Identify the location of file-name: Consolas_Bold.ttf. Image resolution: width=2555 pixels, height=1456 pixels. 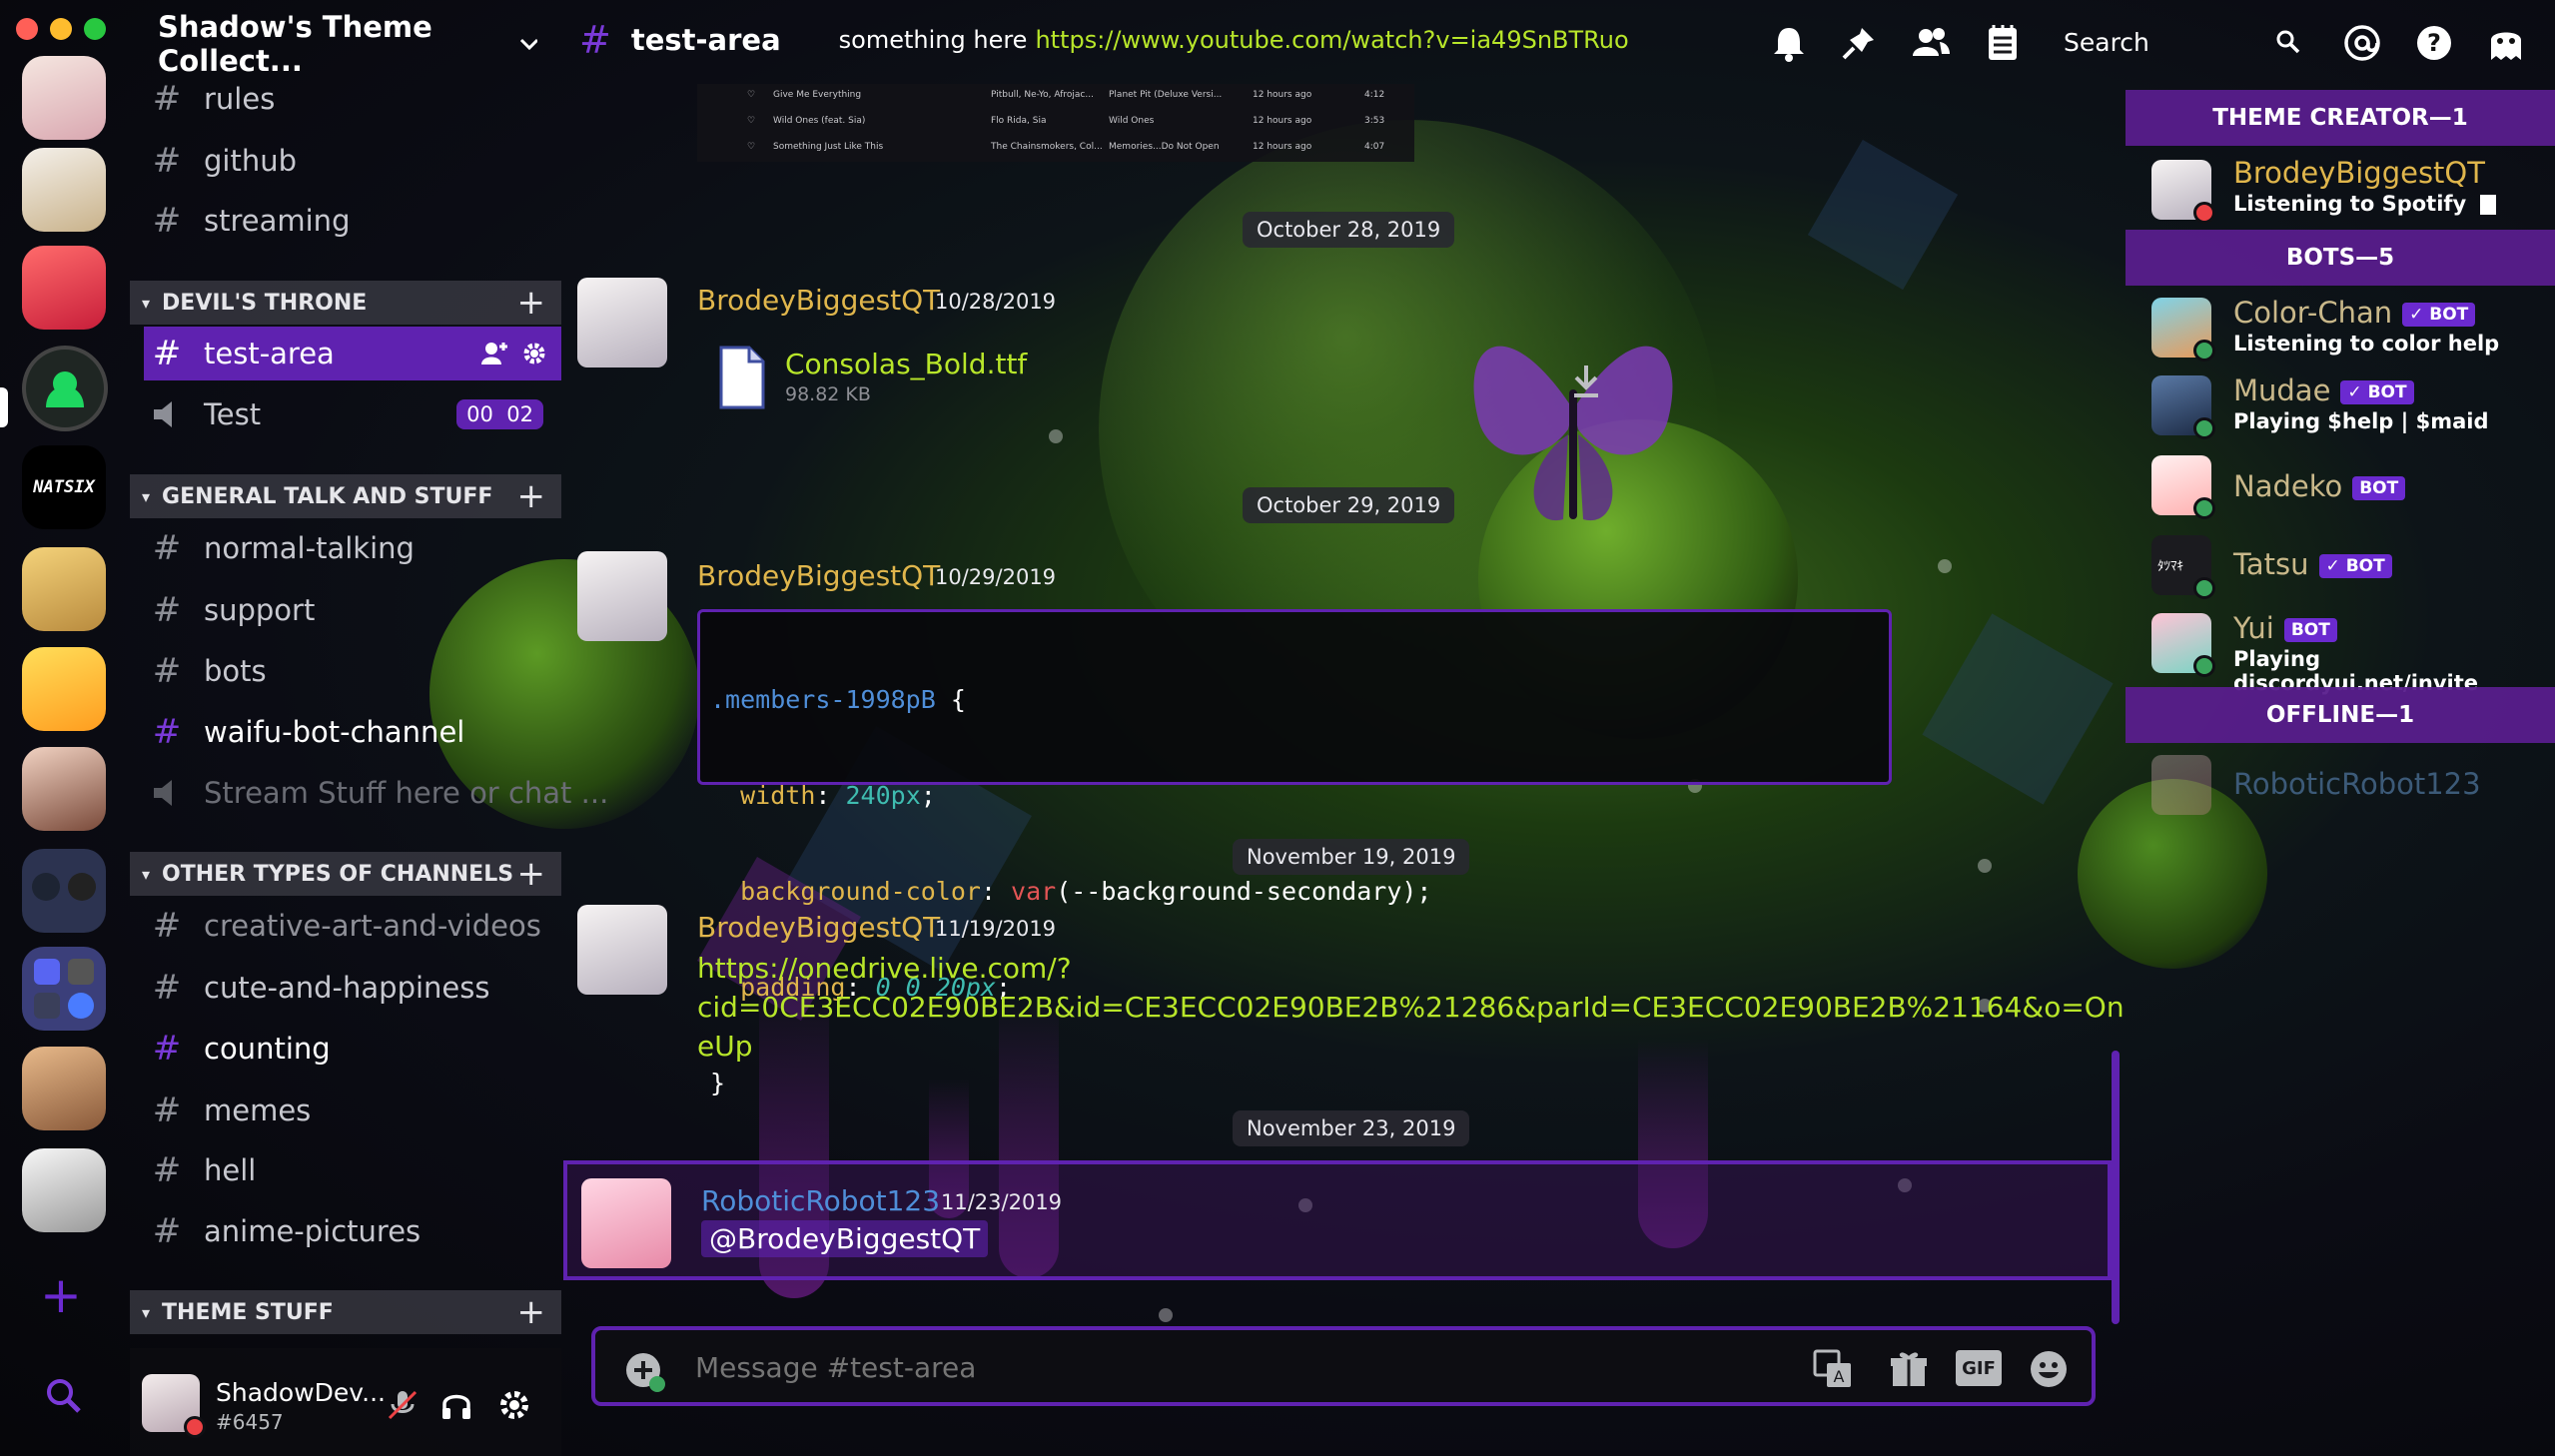
(906, 364).